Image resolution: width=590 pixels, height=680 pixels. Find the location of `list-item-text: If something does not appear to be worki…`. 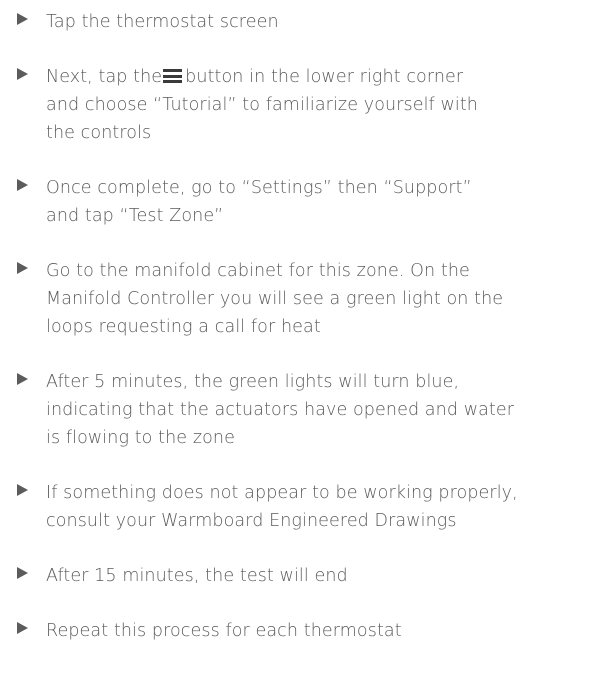

list-item-text: If something does not appear to be worki… is located at coordinates (282, 507).